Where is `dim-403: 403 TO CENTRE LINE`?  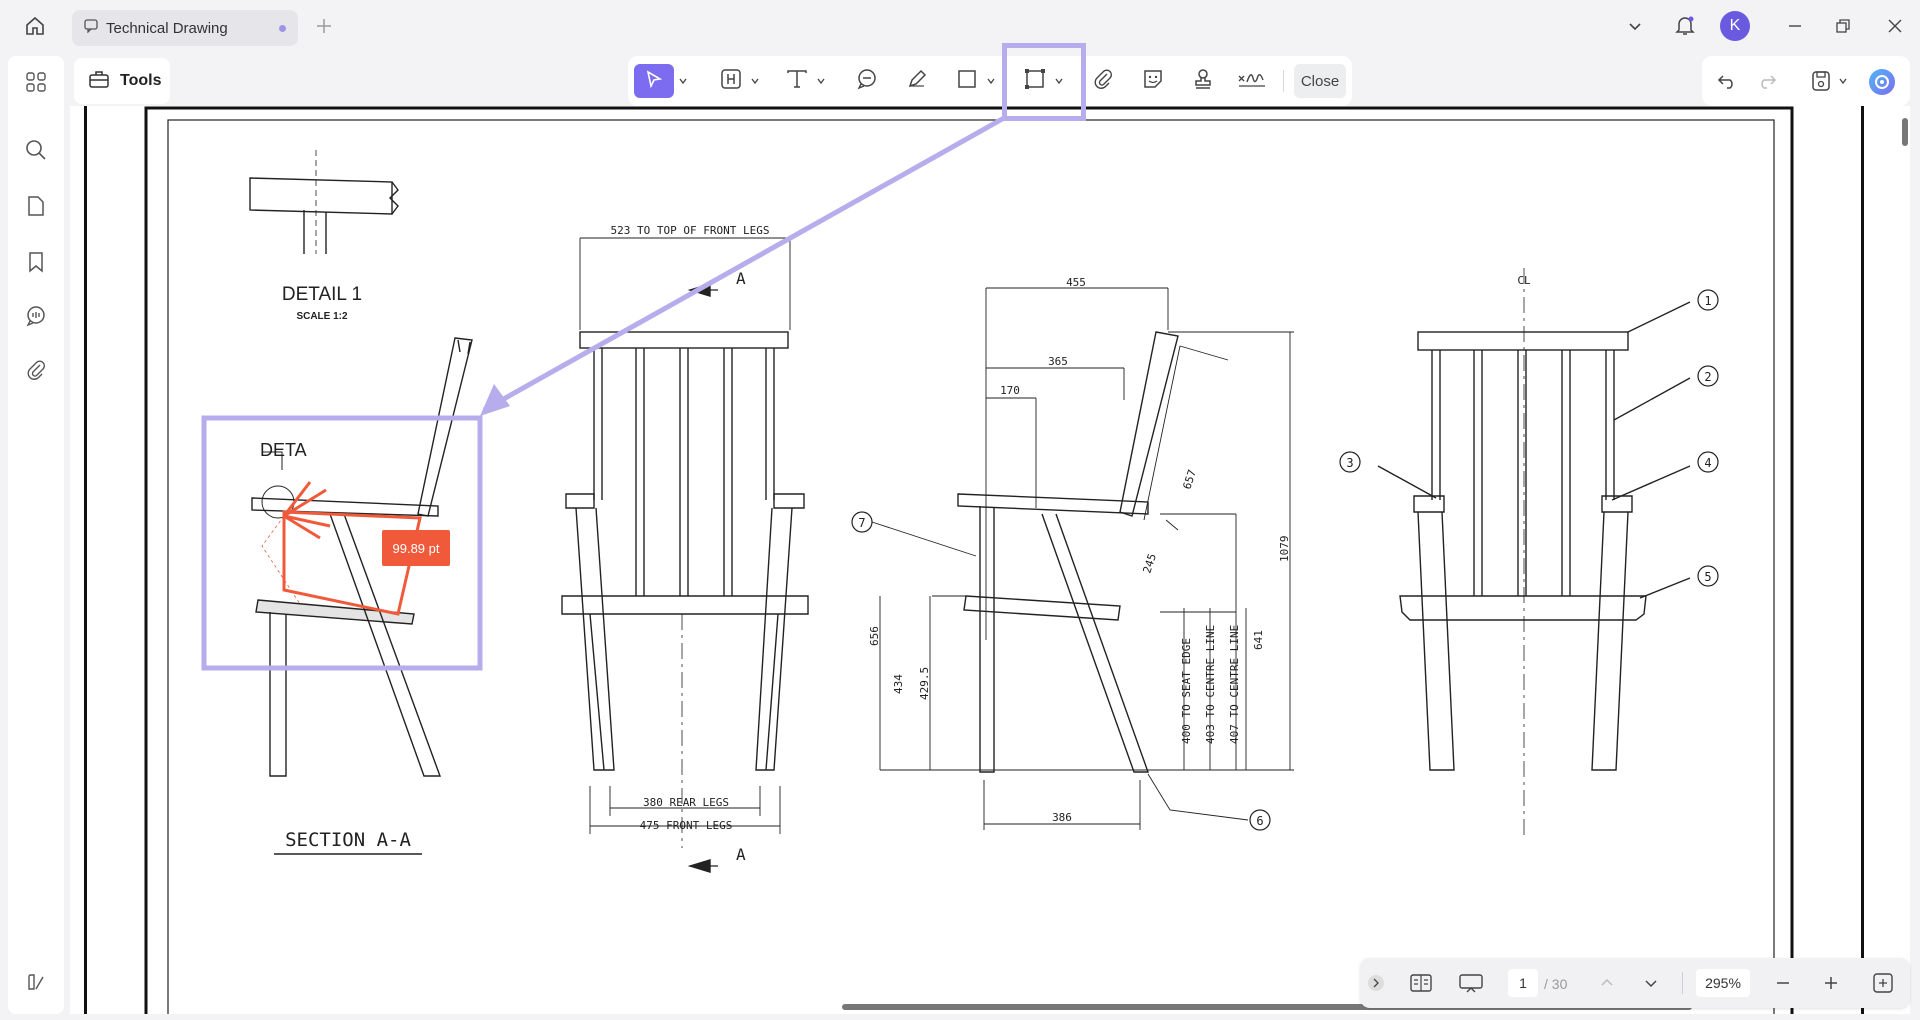 dim-403: 403 TO CENTRE LINE is located at coordinates (1210, 684).